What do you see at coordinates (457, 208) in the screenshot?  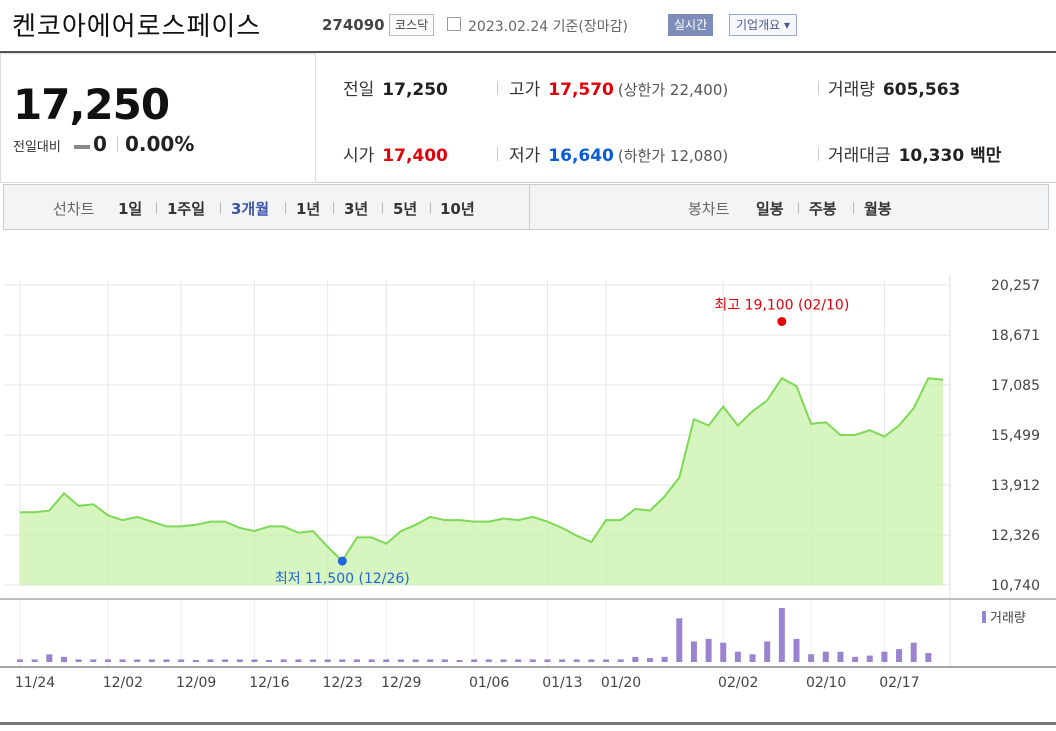 I see `period-10y: 10년` at bounding box center [457, 208].